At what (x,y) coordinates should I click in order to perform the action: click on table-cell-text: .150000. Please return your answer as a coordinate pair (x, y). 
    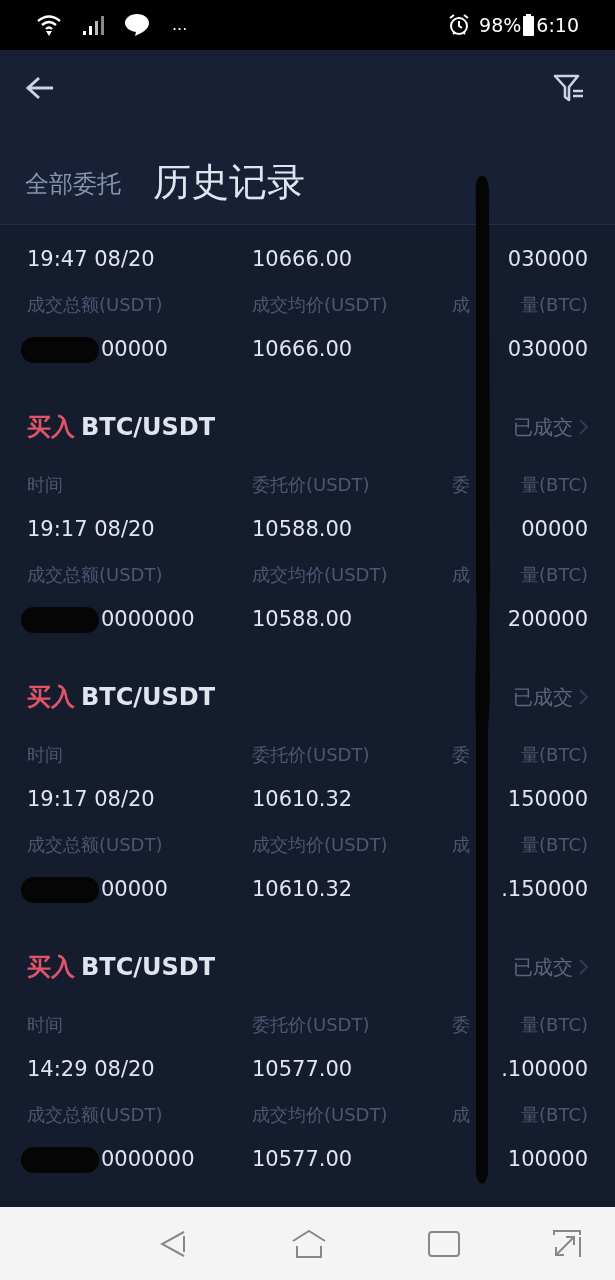
    Looking at the image, I should click on (544, 889).